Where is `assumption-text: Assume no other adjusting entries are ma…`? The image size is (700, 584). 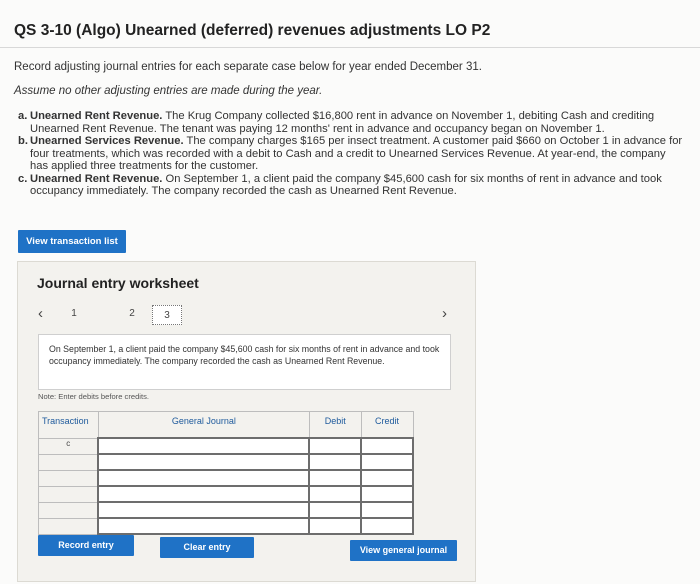
assumption-text: Assume no other adjusting entries are ma… is located at coordinates (168, 91).